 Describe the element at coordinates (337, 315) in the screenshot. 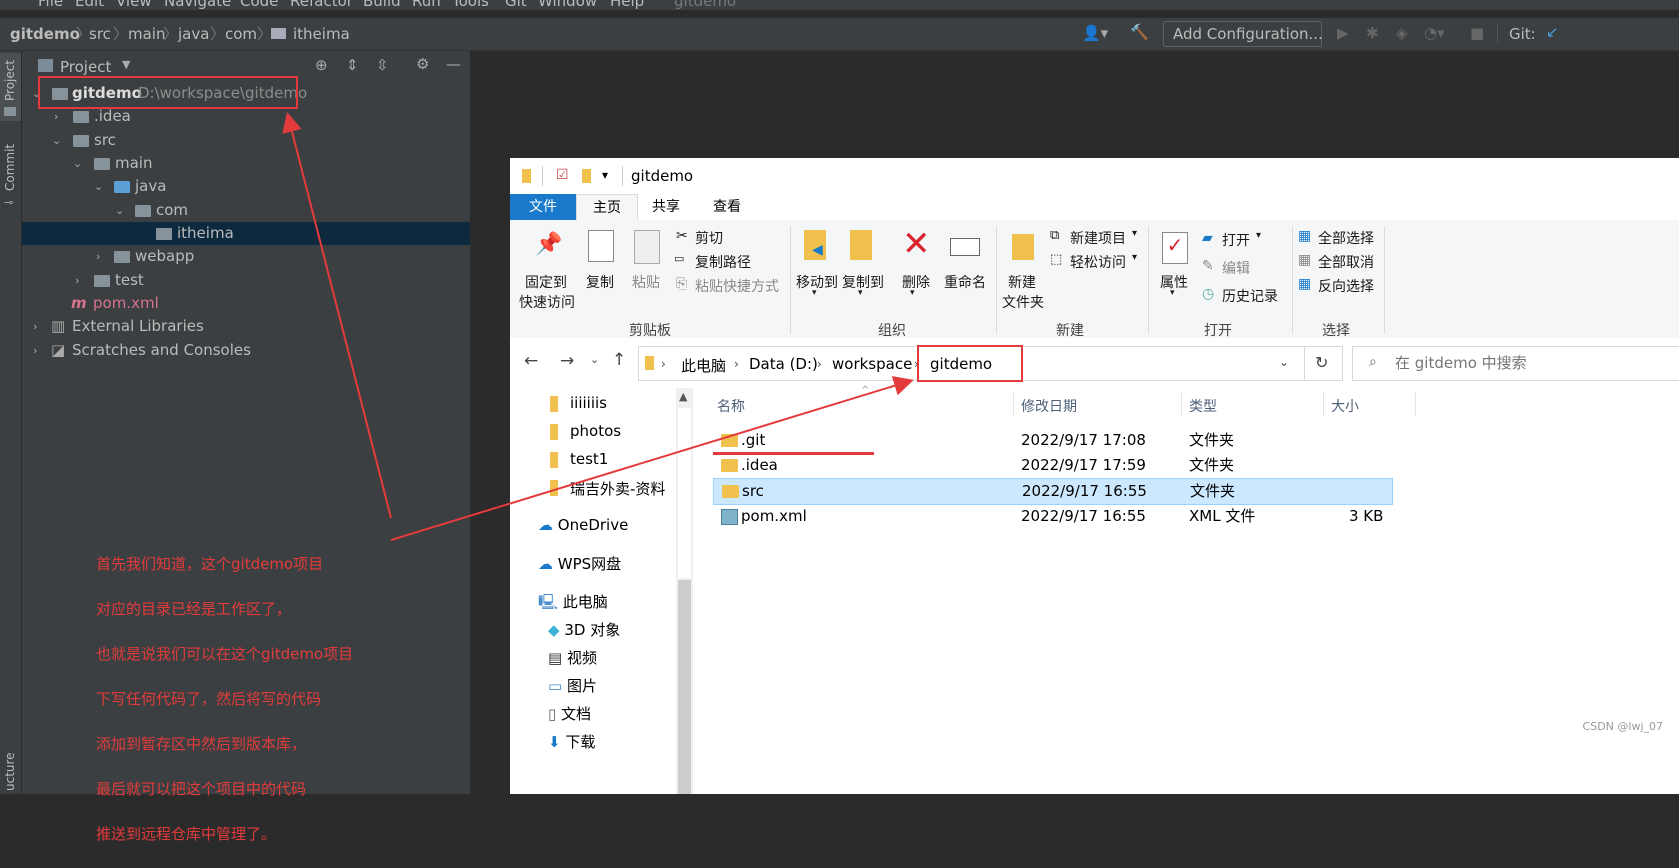

I see `arrow-to-project-root` at that location.